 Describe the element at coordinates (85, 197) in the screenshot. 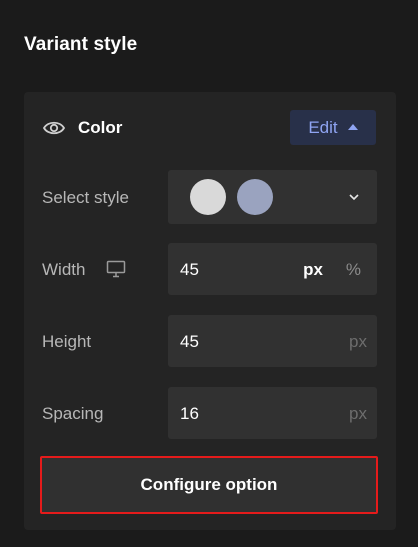

I see `select-style-label: Select style` at that location.